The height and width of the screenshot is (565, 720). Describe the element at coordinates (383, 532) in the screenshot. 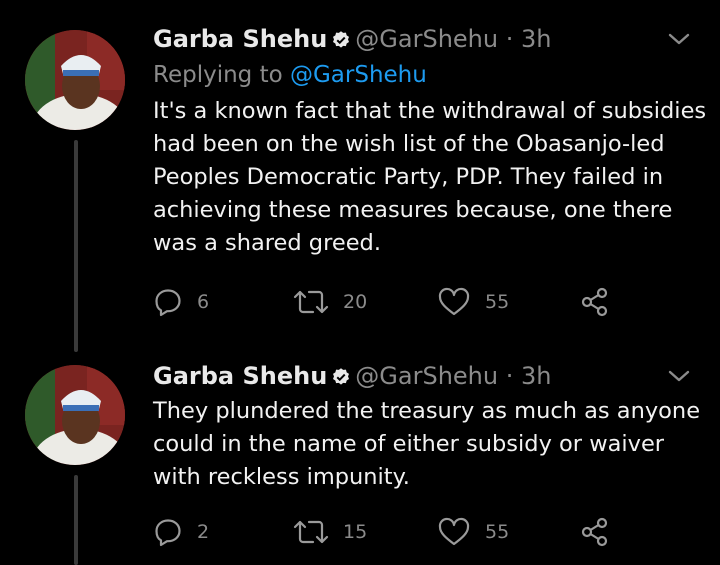

I see `tweet-actions: 2 15 55` at that location.